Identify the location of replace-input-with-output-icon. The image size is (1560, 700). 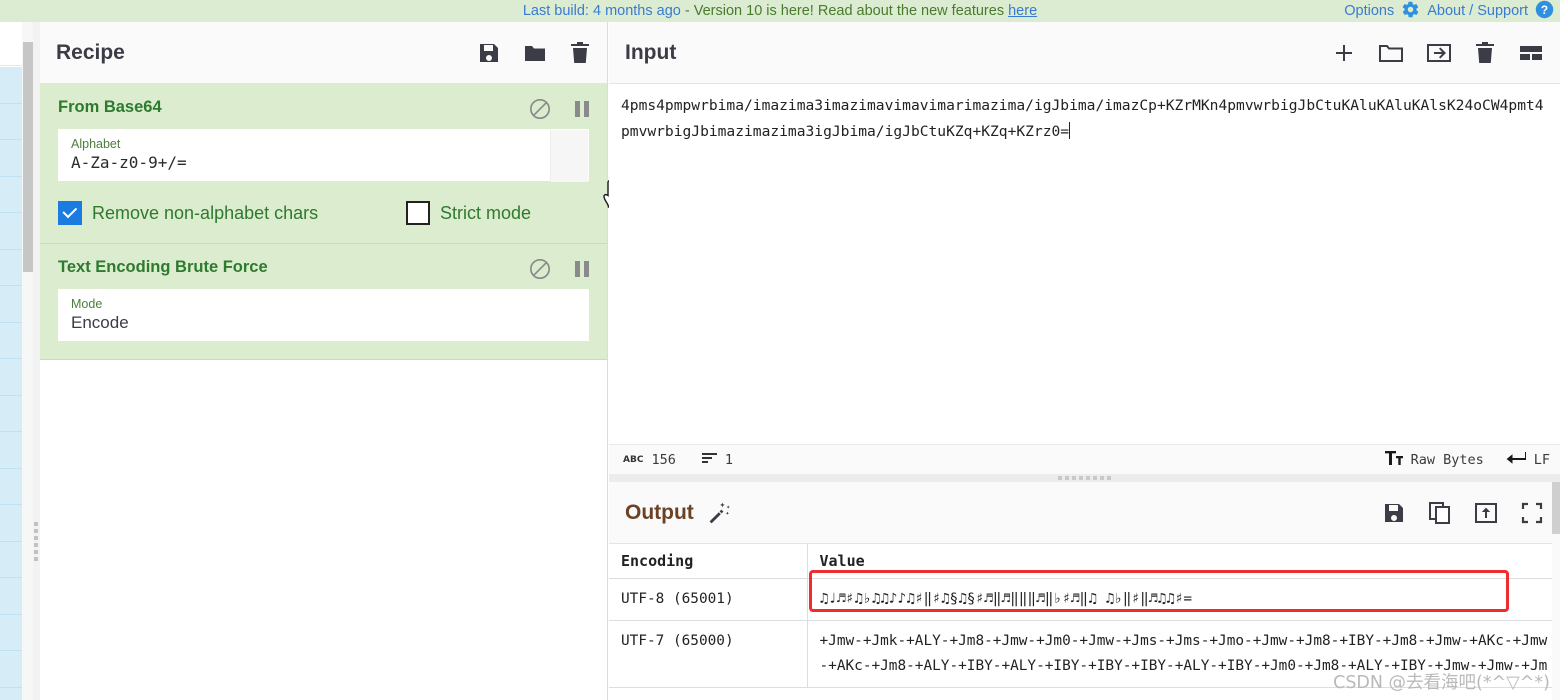
(1486, 513).